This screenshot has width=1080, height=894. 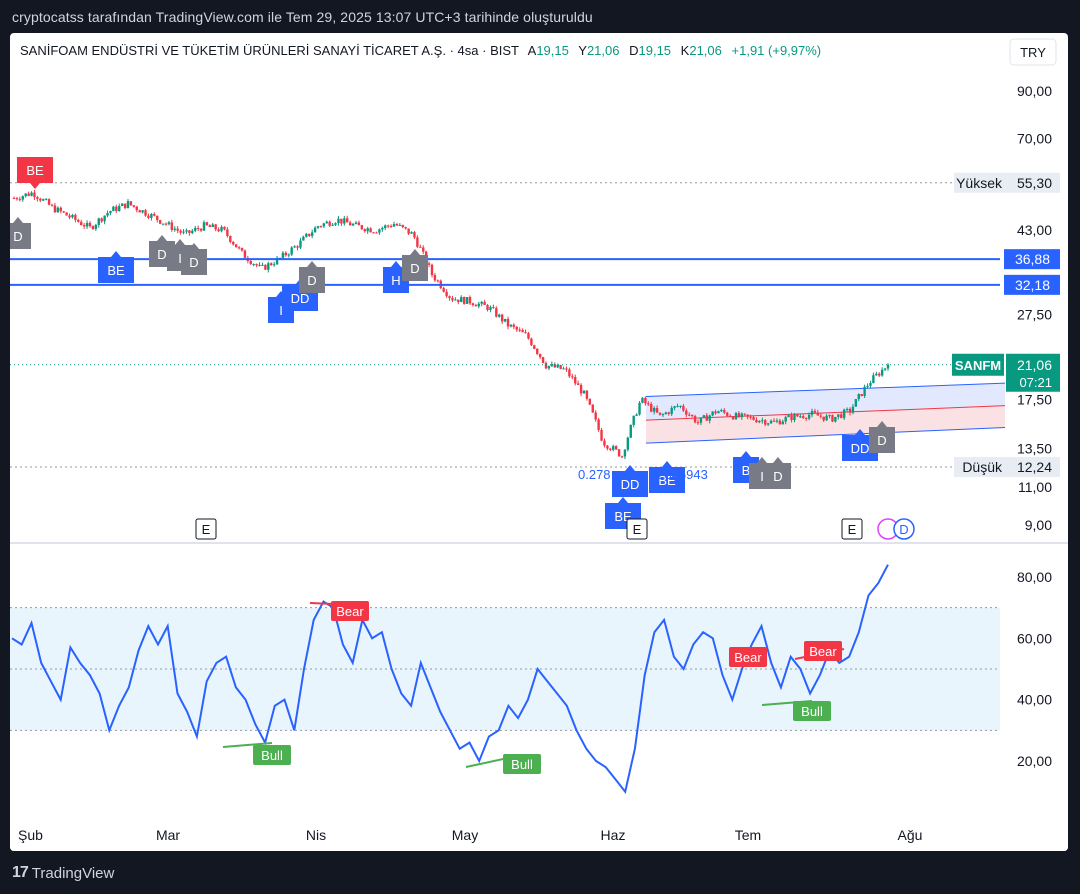 I want to click on high-low-label: Düşük, so click(x=982, y=467).